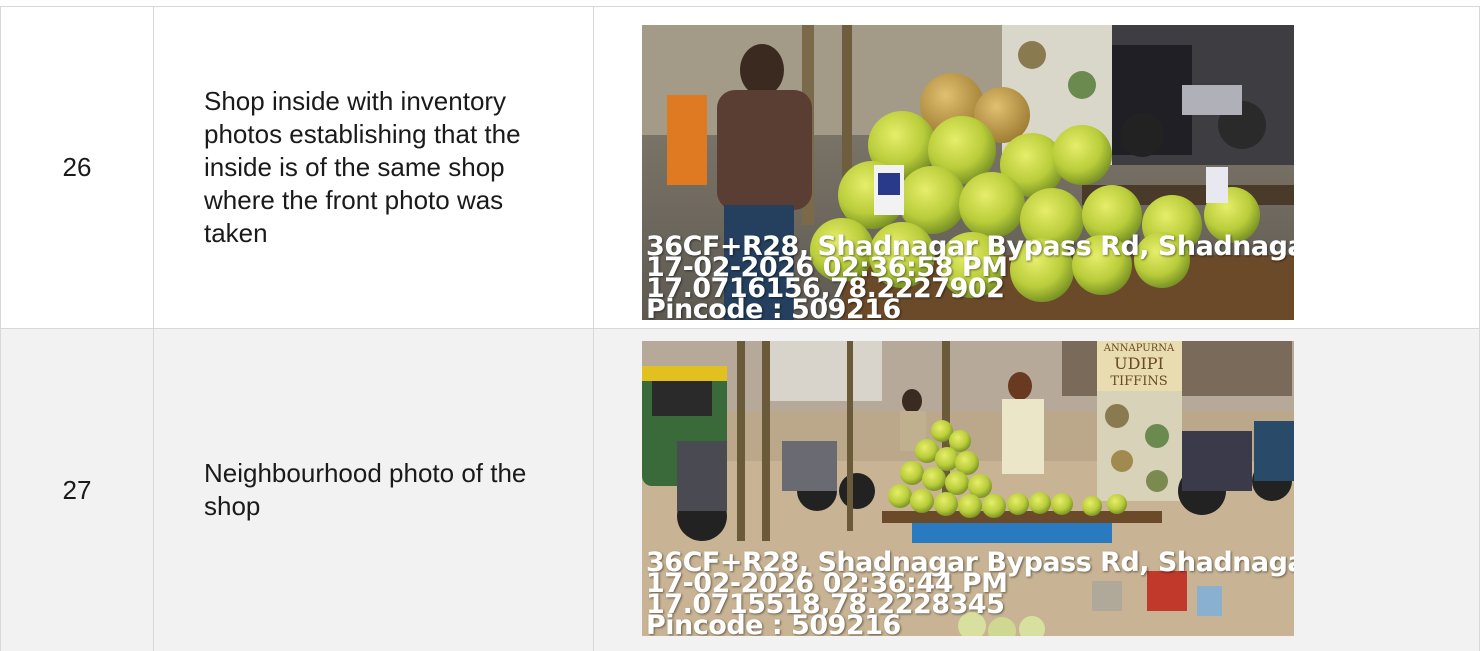 This screenshot has width=1482, height=651. I want to click on svg-text: ANNAPURNA, so click(1139, 348).